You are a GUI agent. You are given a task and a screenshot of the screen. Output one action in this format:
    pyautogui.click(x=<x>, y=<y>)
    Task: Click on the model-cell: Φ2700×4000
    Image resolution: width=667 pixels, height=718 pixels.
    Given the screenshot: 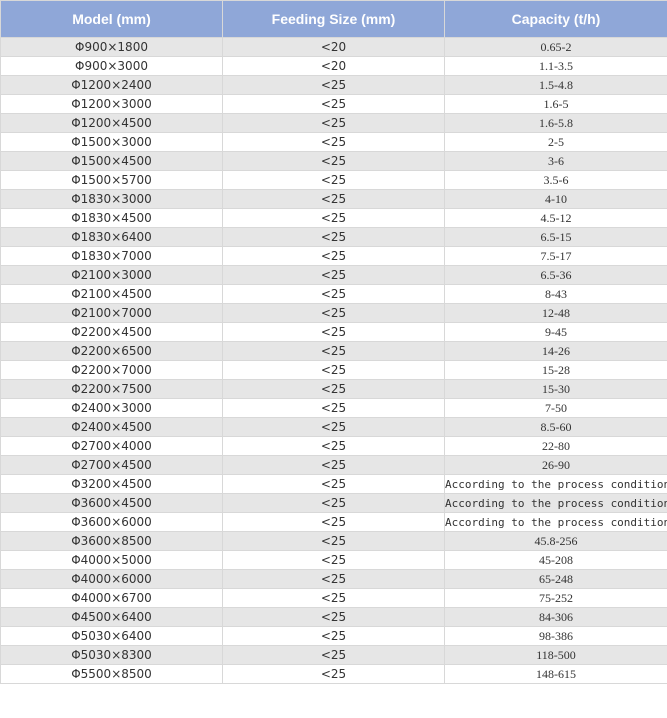 What is the action you would take?
    pyautogui.click(x=111, y=446)
    